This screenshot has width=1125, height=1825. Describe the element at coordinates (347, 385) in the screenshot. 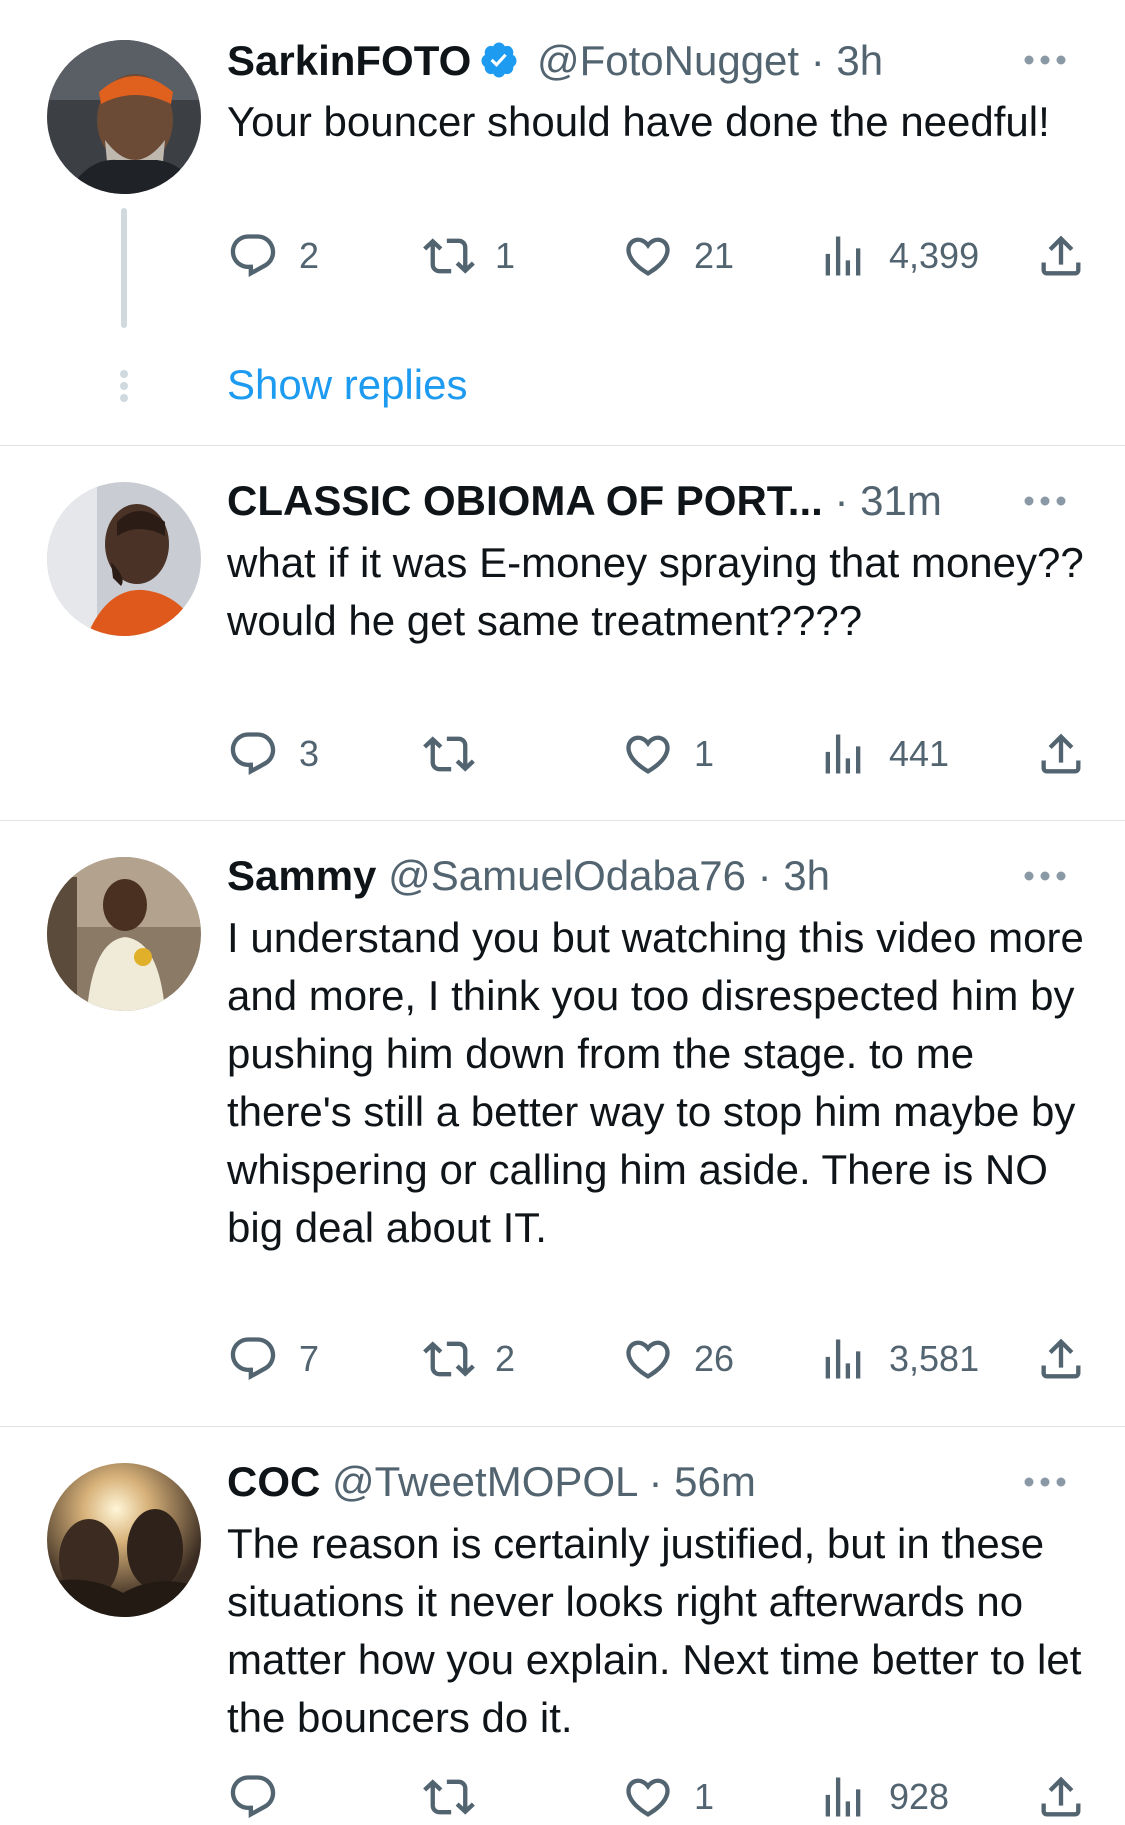

I see `show-replies-link: Show replies` at that location.